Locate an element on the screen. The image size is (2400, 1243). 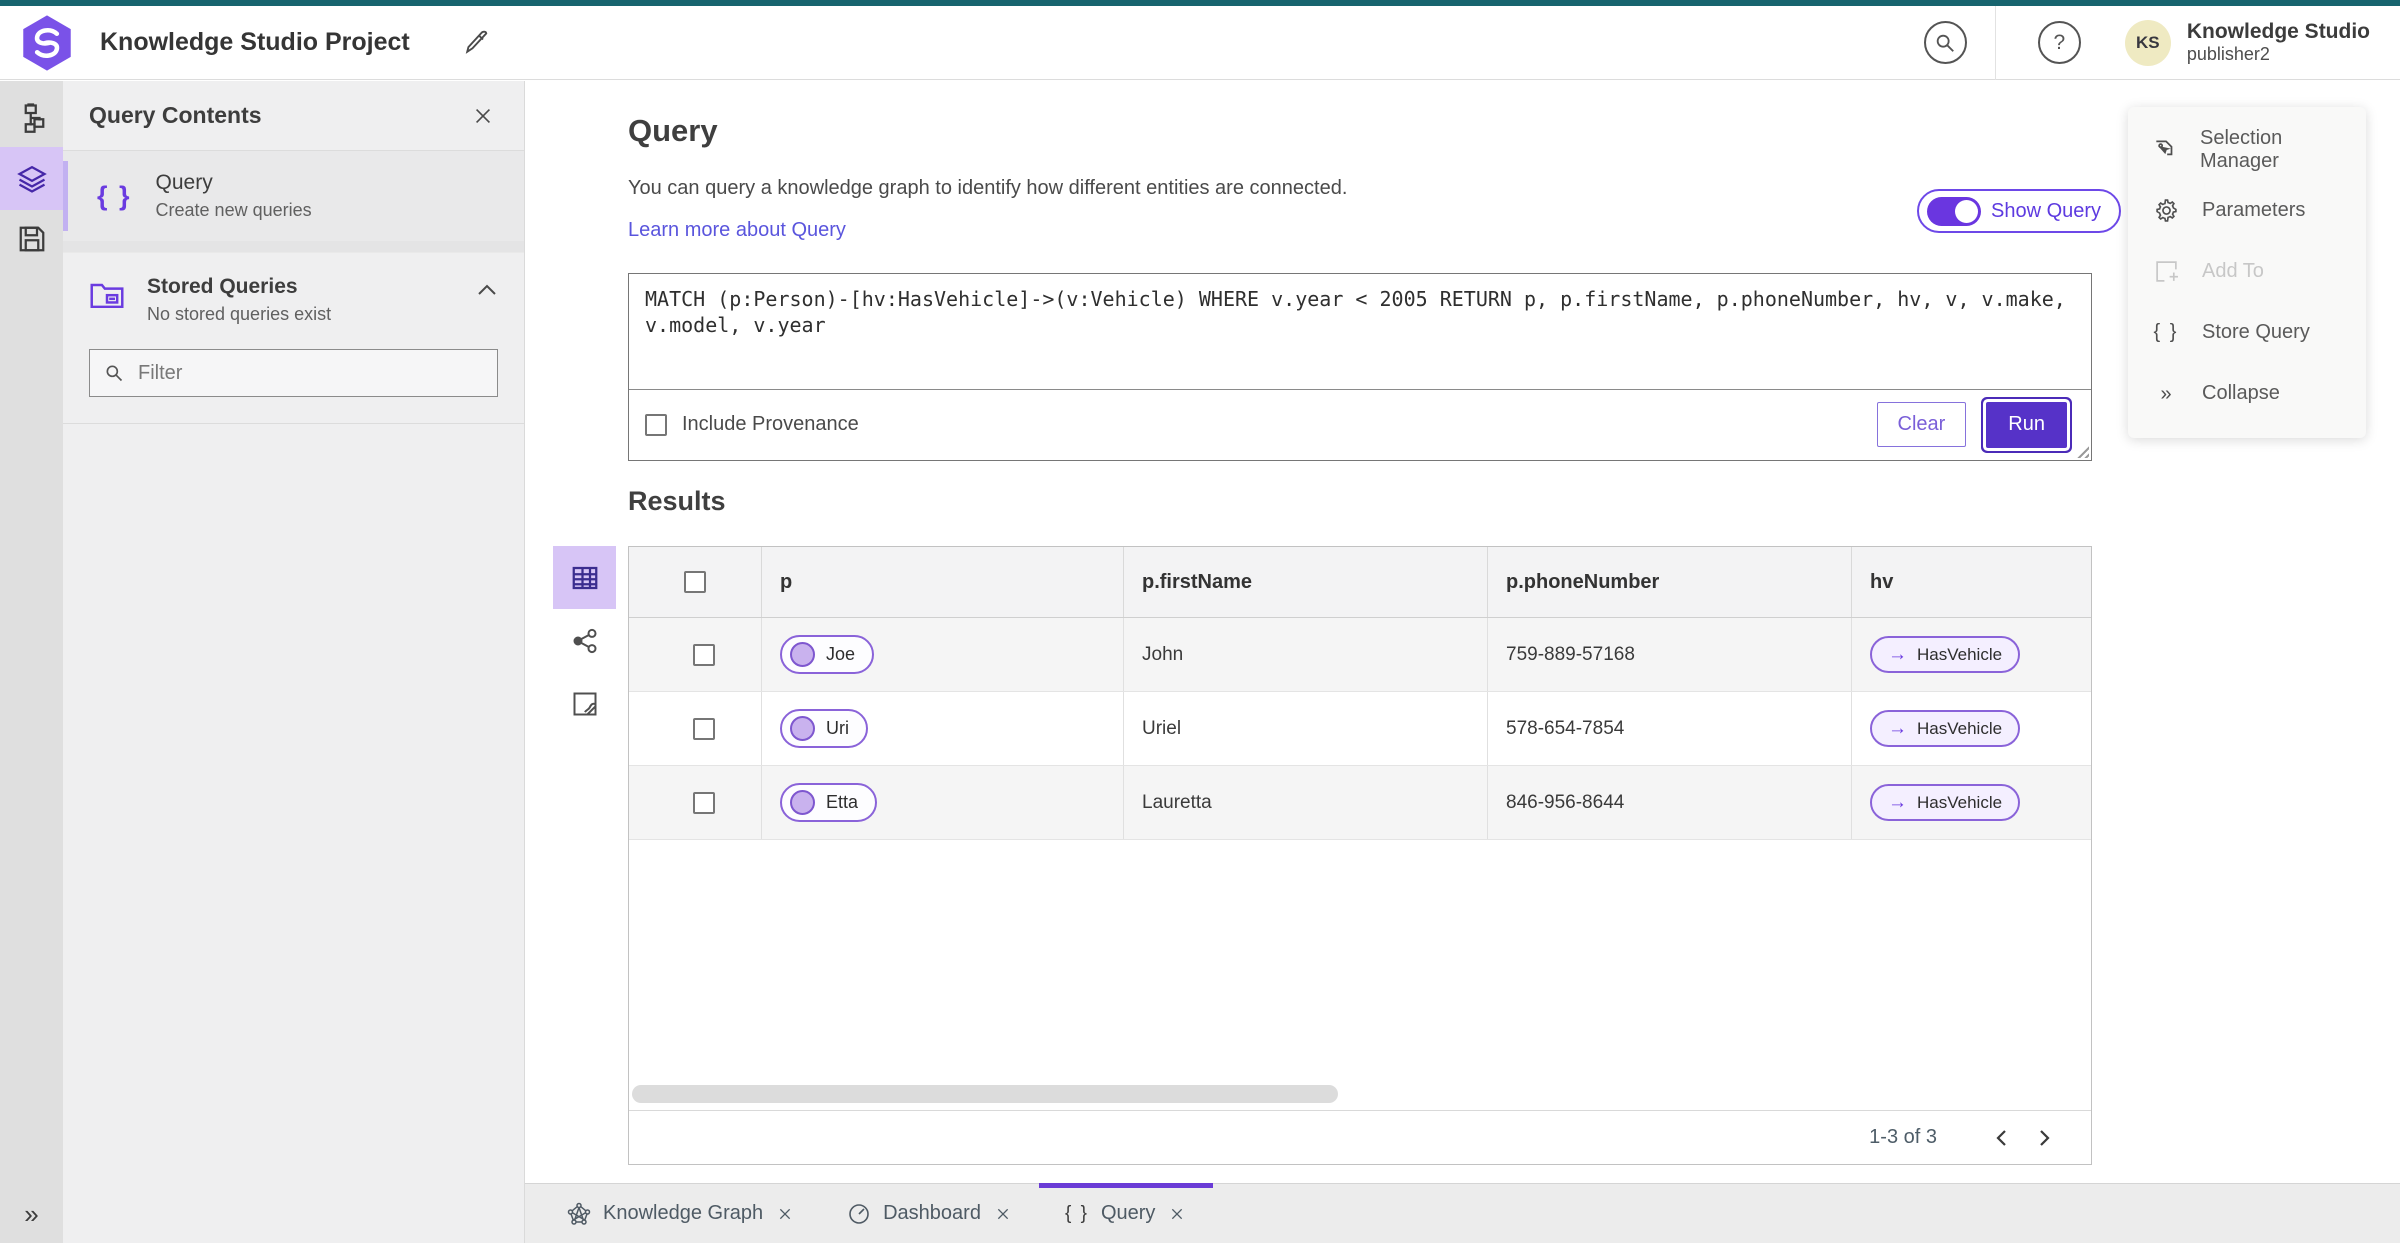
panel-title: Query Contents is located at coordinates (175, 115).